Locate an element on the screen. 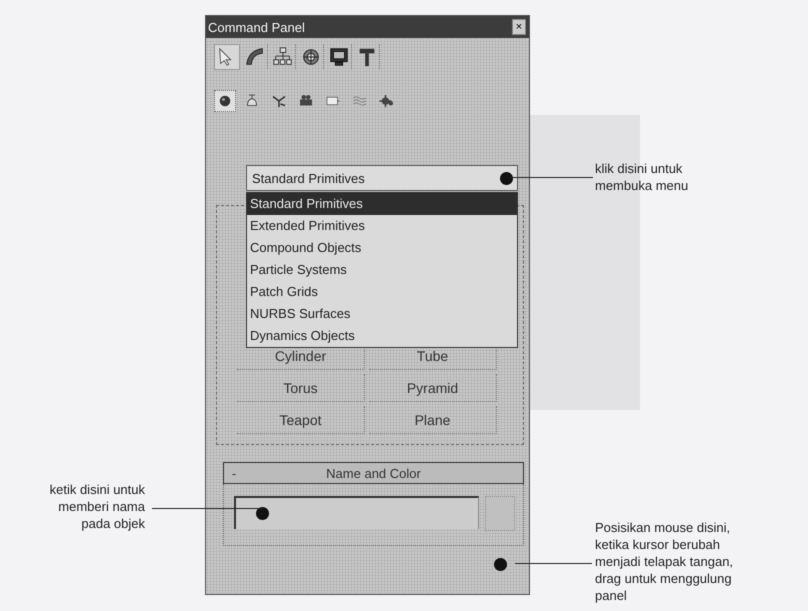 The image size is (808, 611). hierarchy-icon is located at coordinates (283, 57).